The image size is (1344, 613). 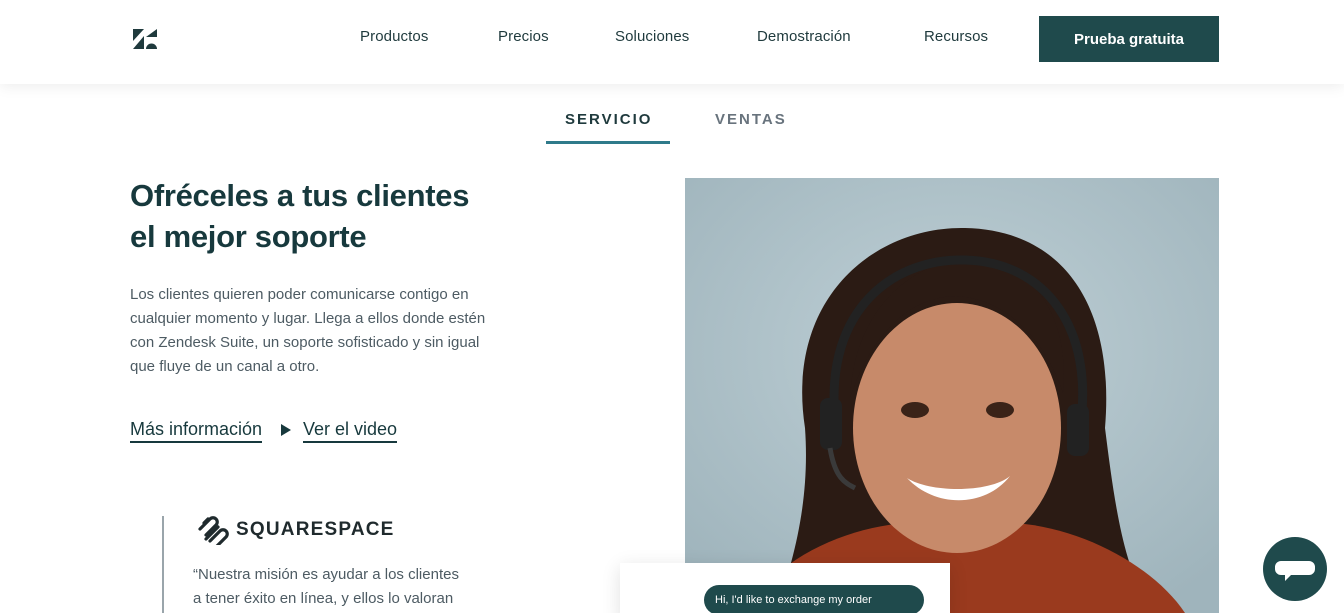 I want to click on squarespace-logo-icon, so click(x=213, y=532).